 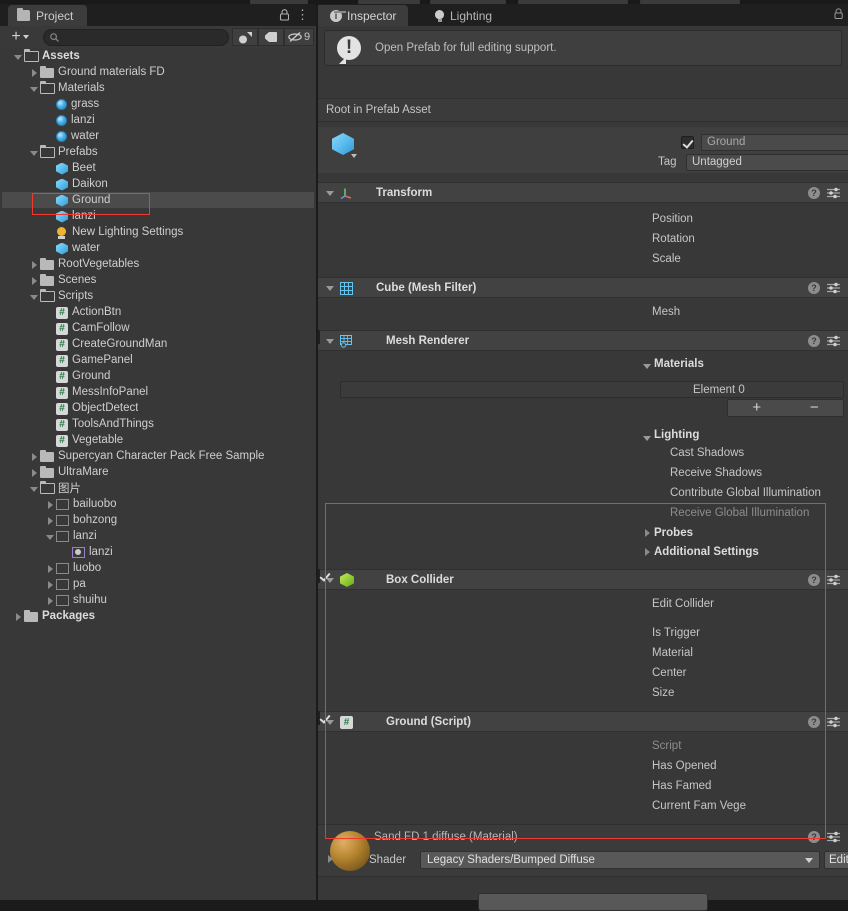 What do you see at coordinates (583, 287) in the screenshot?
I see `component-header-mesh-filter: Cube (Mesh Filter) ?` at bounding box center [583, 287].